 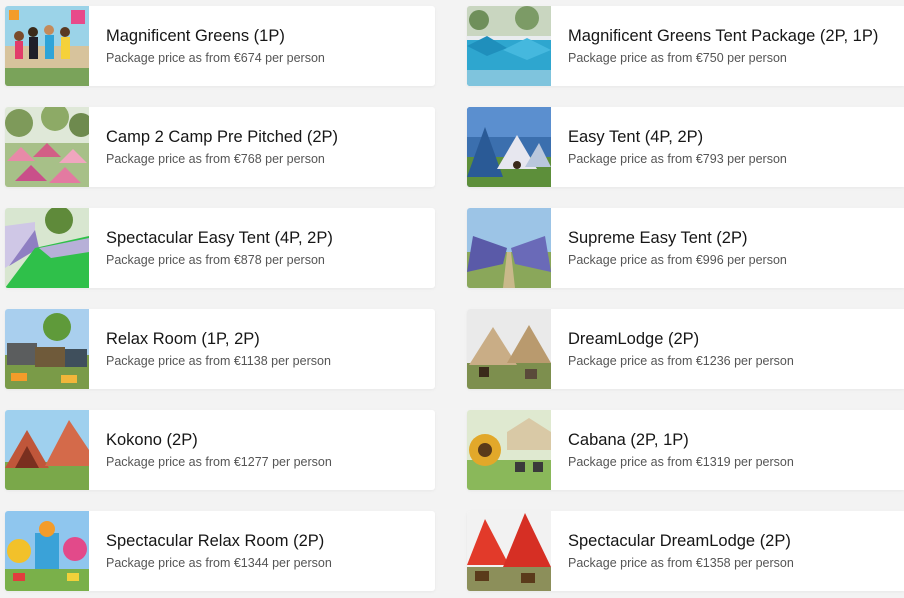 What do you see at coordinates (219, 462) in the screenshot?
I see `package-price: Package price as from €1277 per person` at bounding box center [219, 462].